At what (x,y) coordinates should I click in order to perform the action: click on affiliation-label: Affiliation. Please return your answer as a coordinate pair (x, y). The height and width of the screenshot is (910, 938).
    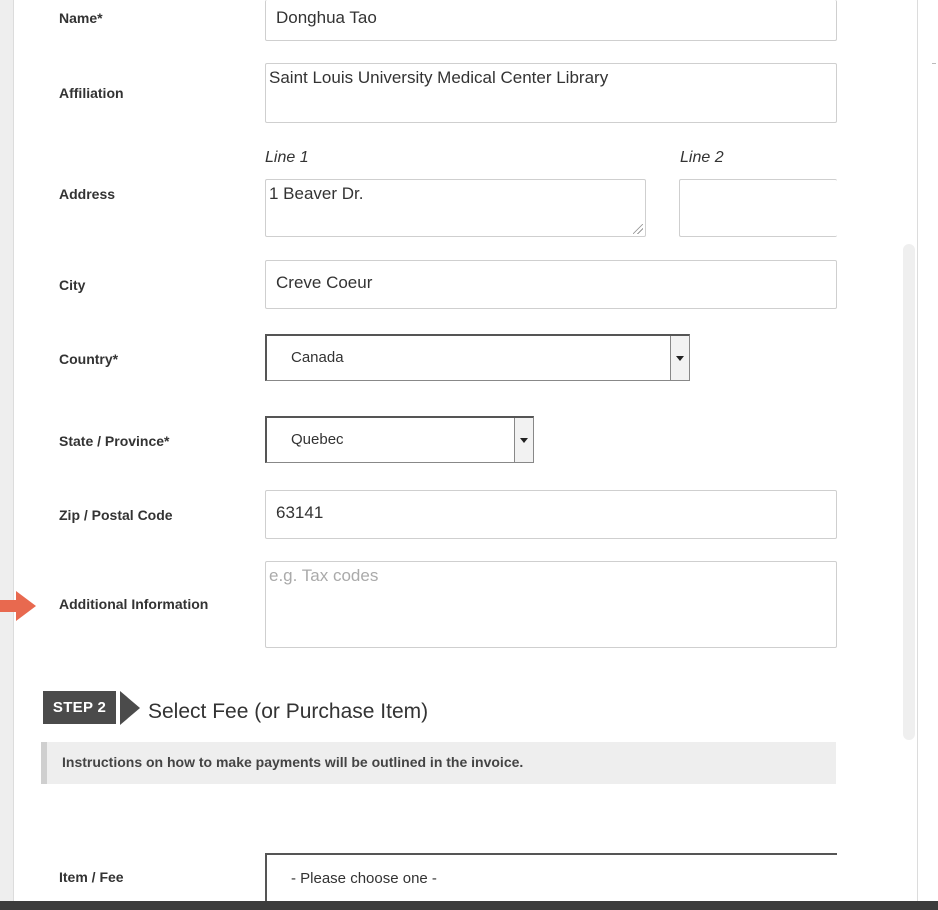
    Looking at the image, I should click on (91, 93).